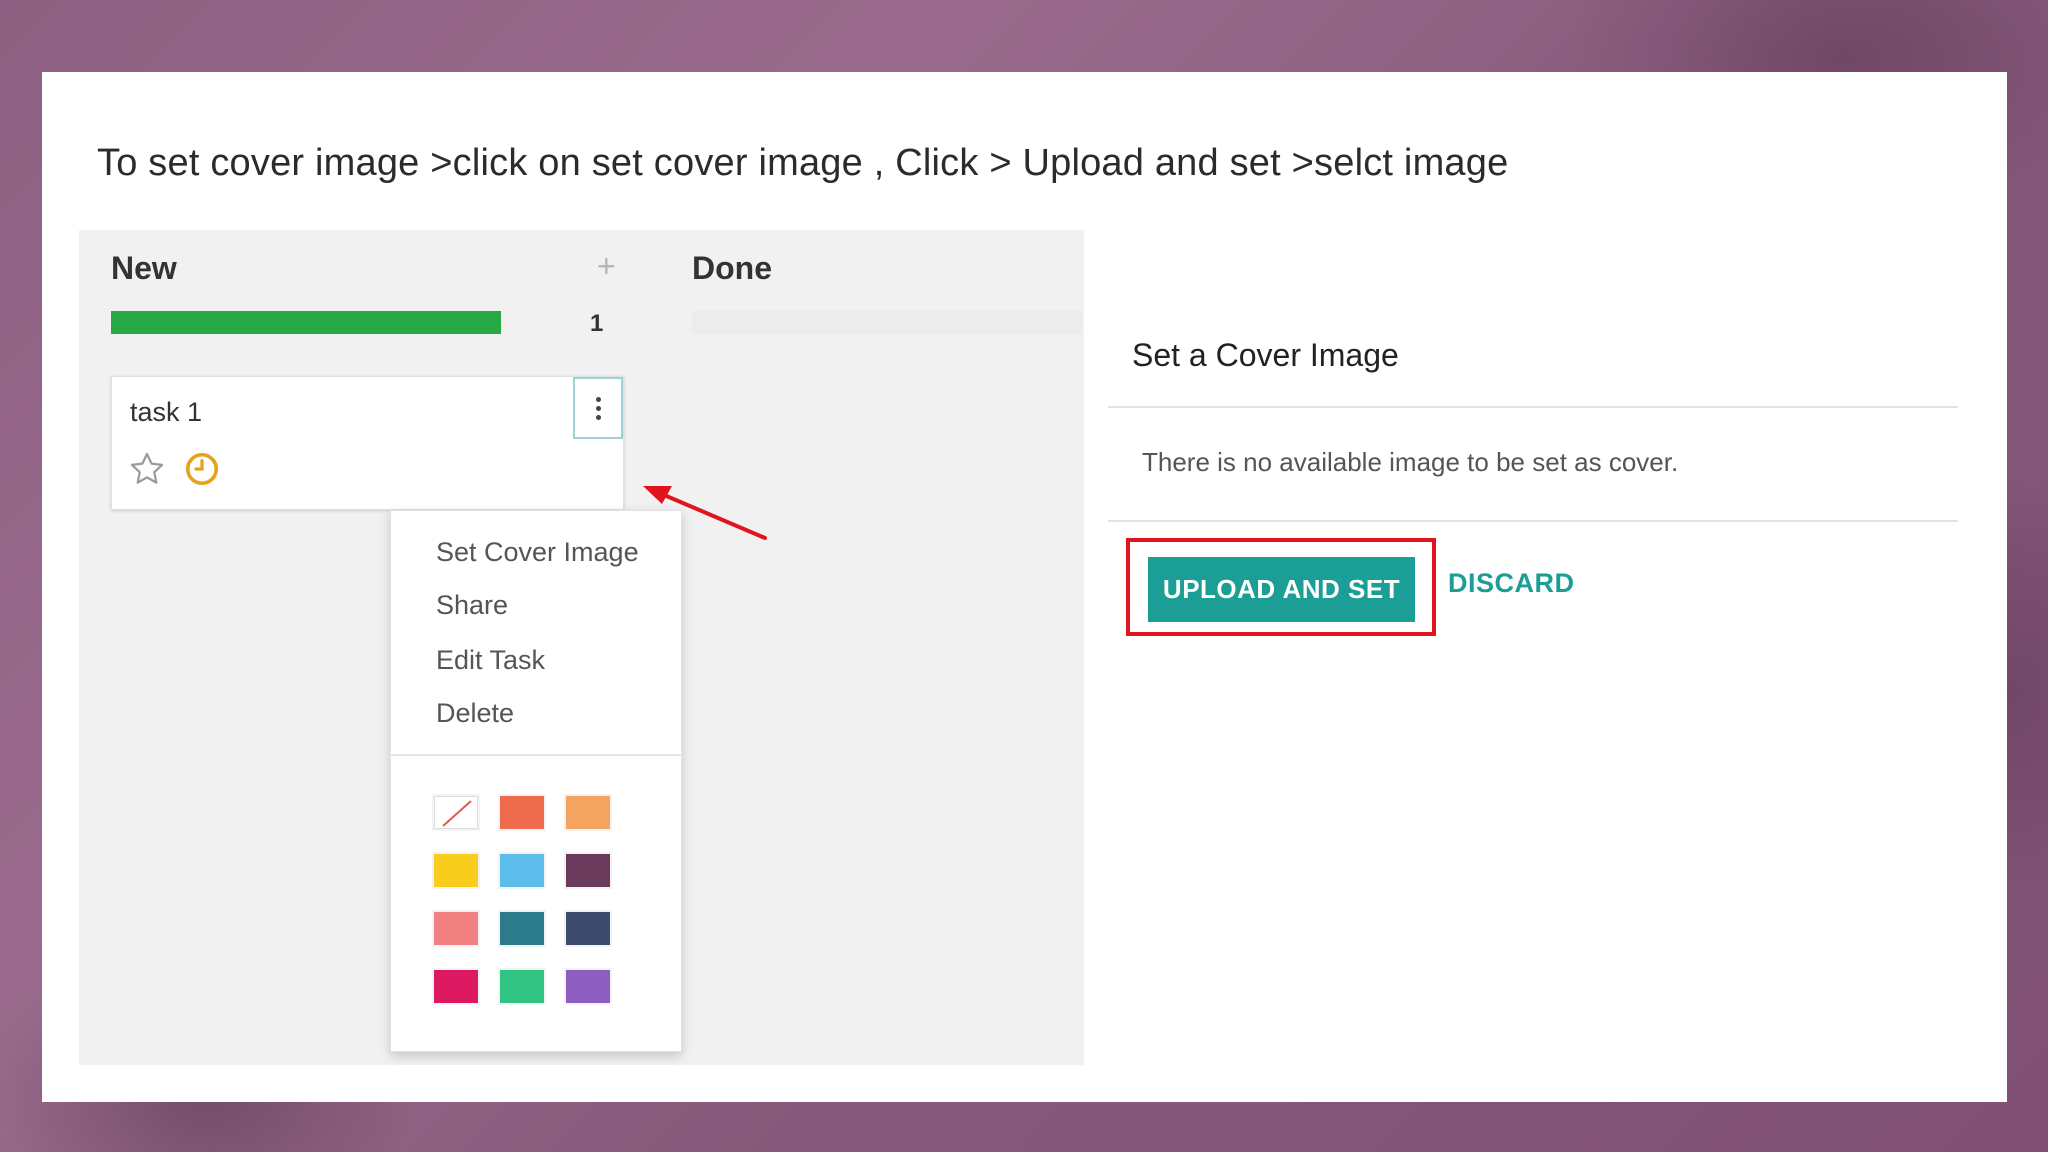 This screenshot has height=1152, width=2048. I want to click on progress-bar-new, so click(306, 322).